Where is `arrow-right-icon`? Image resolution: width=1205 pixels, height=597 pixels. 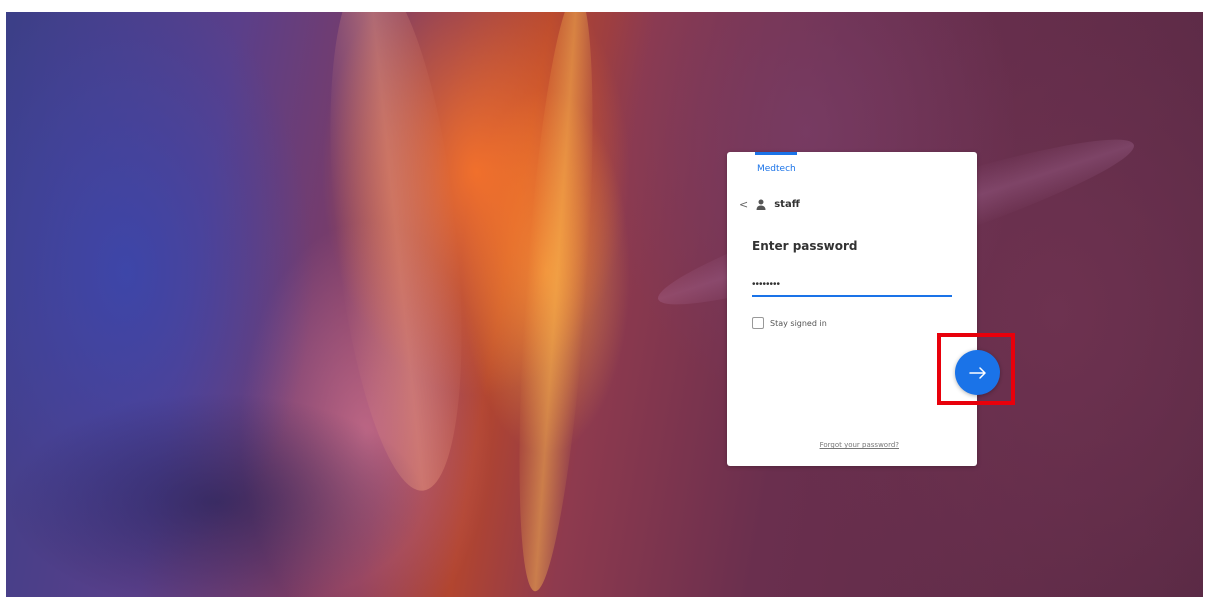
arrow-right-icon is located at coordinates (977, 372).